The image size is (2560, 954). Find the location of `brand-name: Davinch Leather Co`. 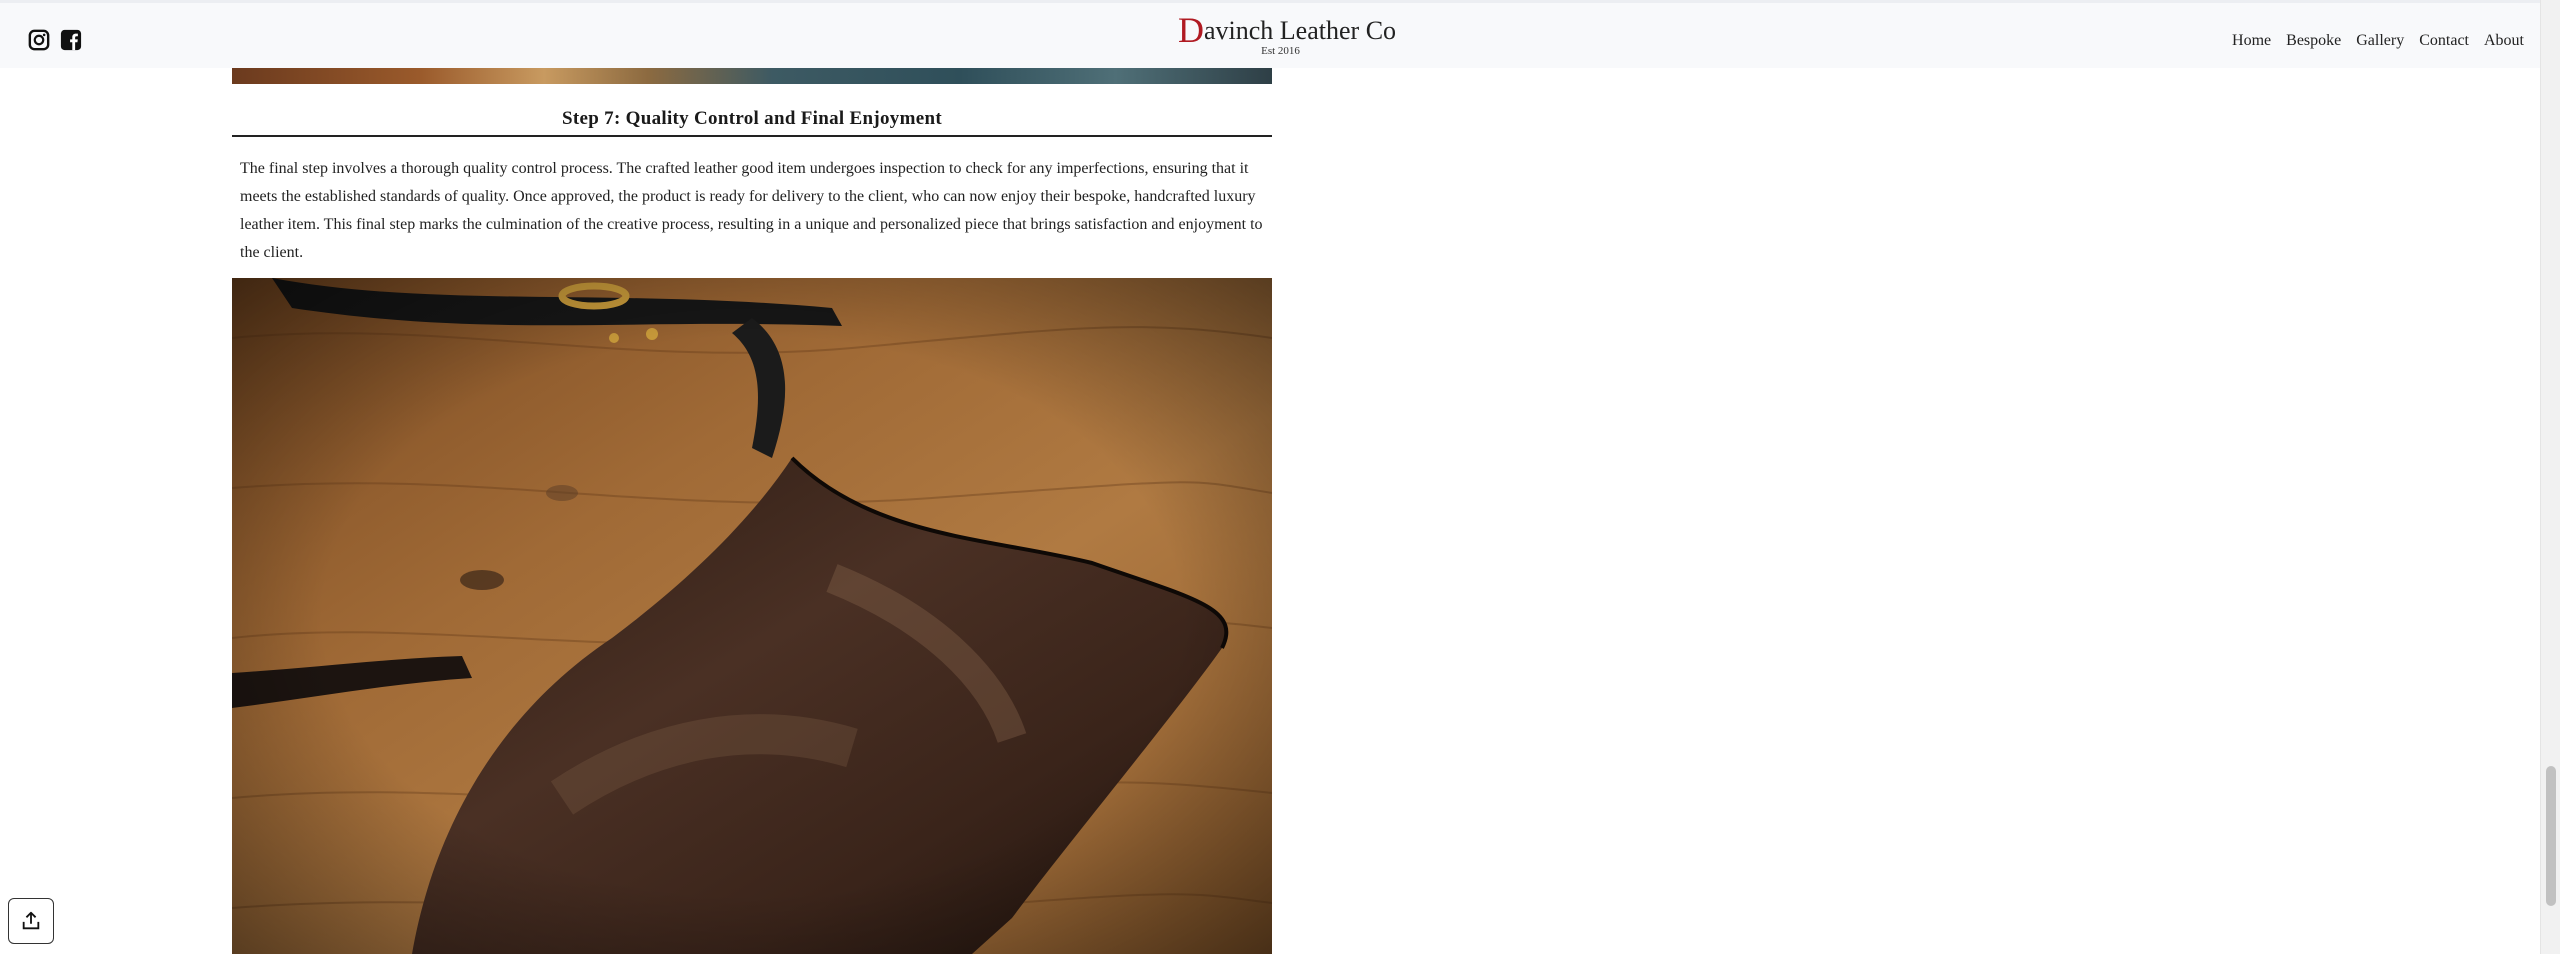

brand-name: Davinch Leather Co is located at coordinates (1287, 30).